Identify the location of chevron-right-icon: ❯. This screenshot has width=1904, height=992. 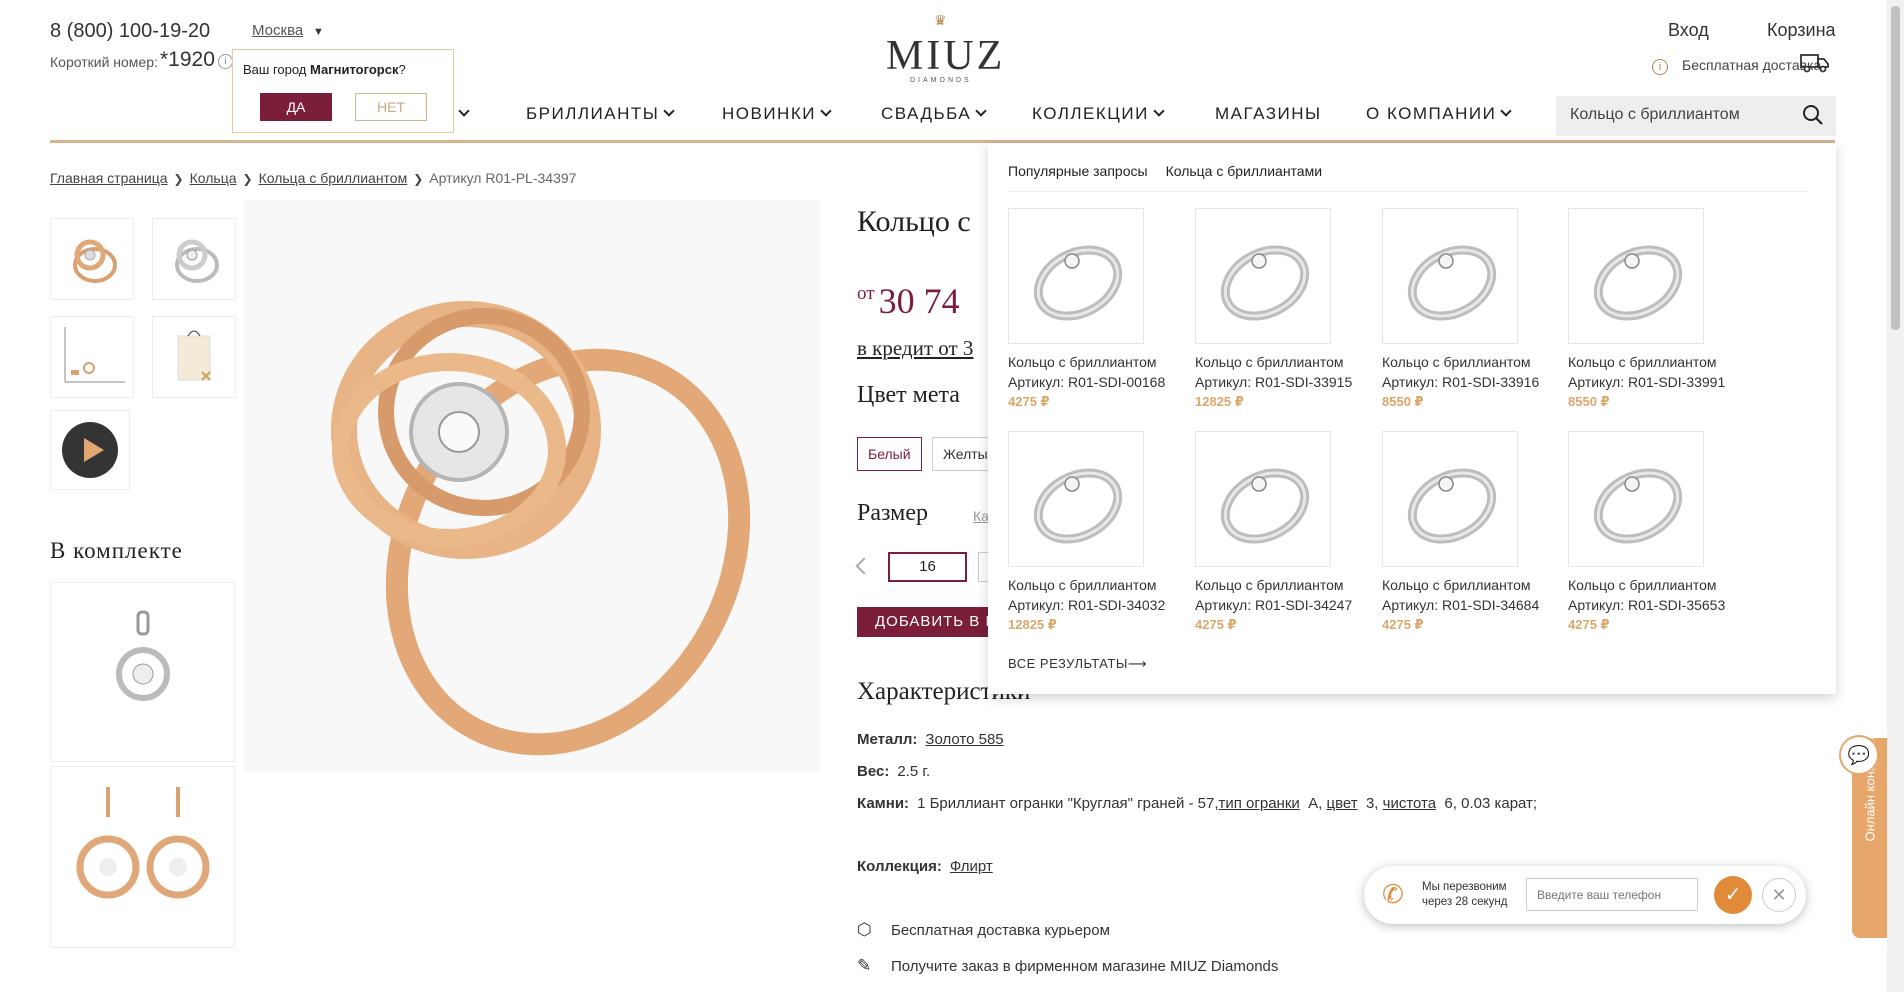
(247, 179).